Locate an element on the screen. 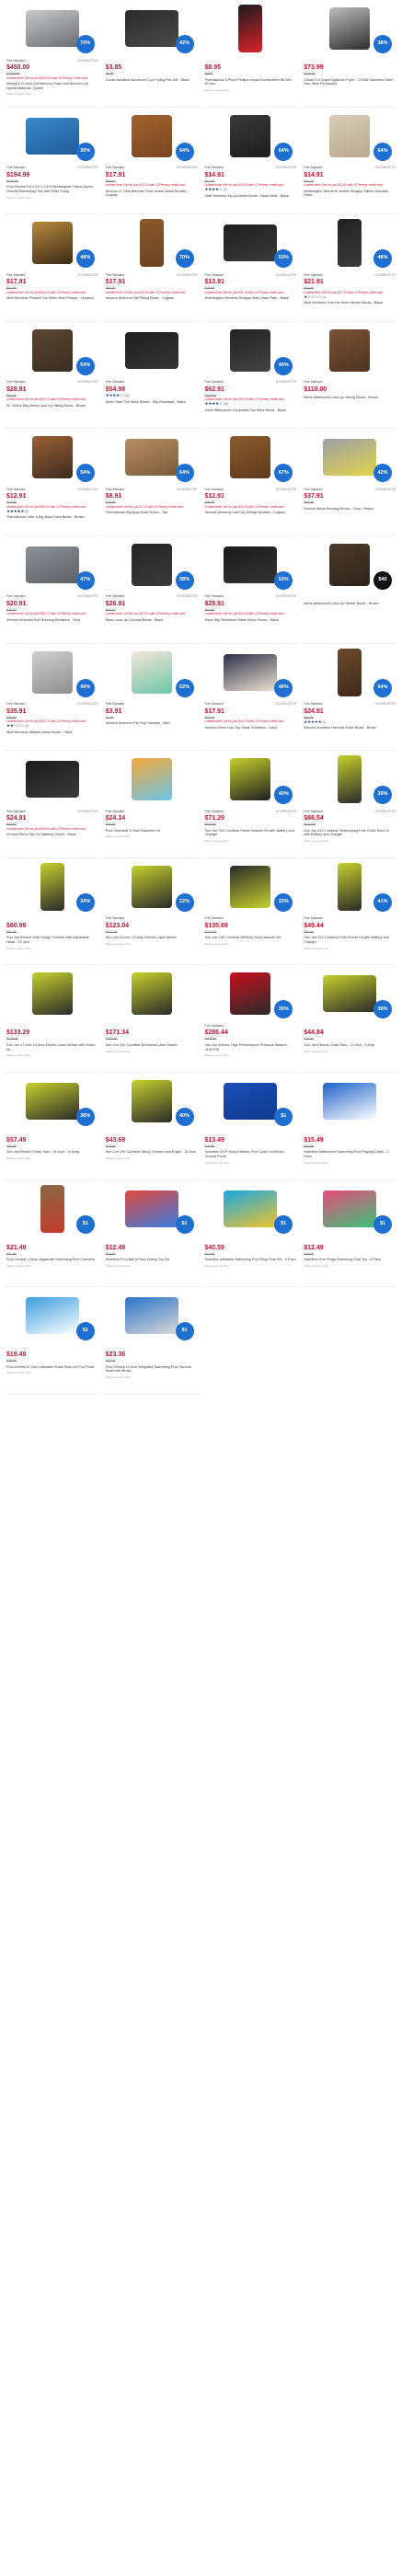 This screenshot has width=402, height=2576. mower3-product-image is located at coordinates (151, 994).